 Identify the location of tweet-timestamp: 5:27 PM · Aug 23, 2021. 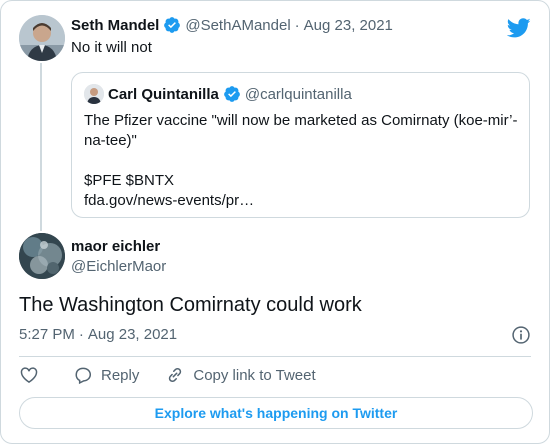
(98, 334).